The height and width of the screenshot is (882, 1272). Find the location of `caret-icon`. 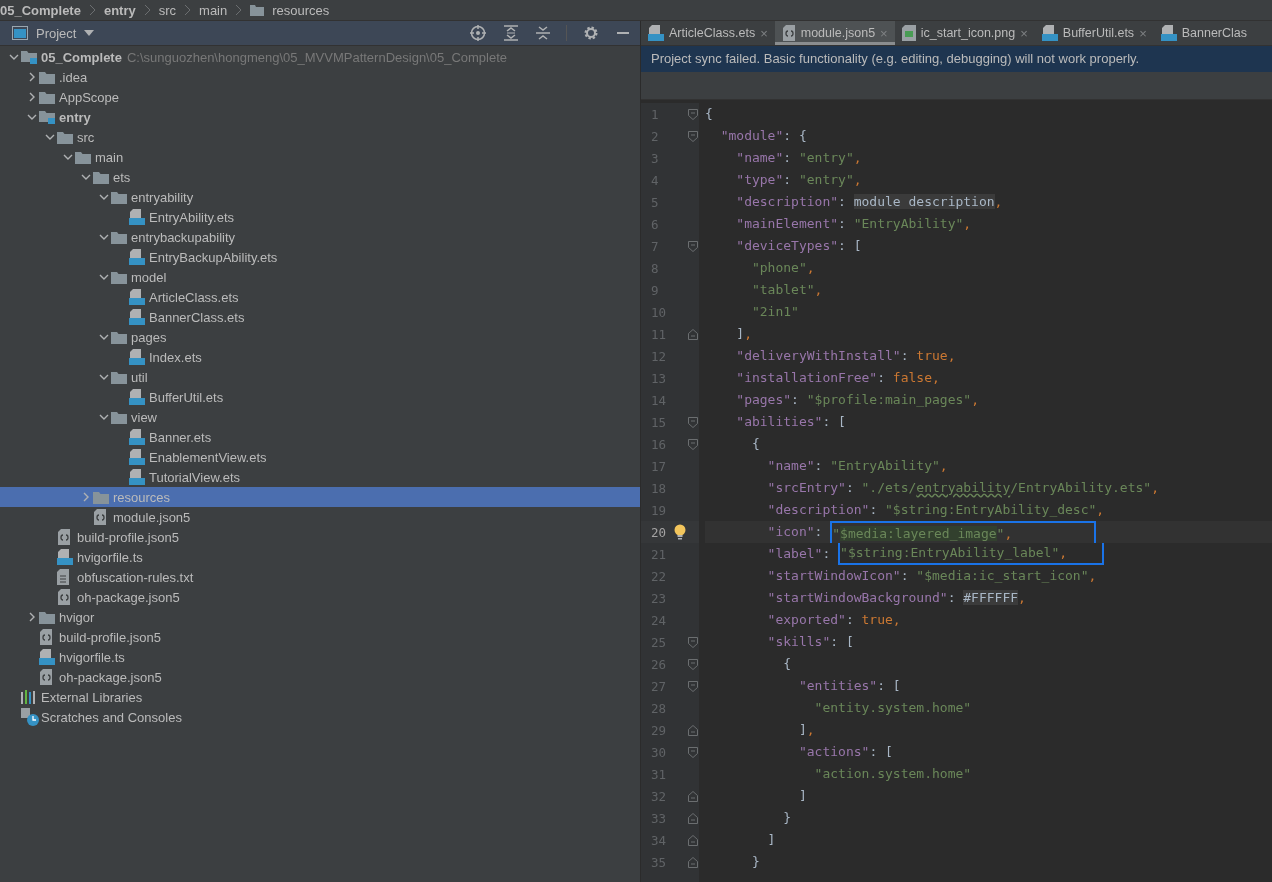

caret-icon is located at coordinates (89, 33).